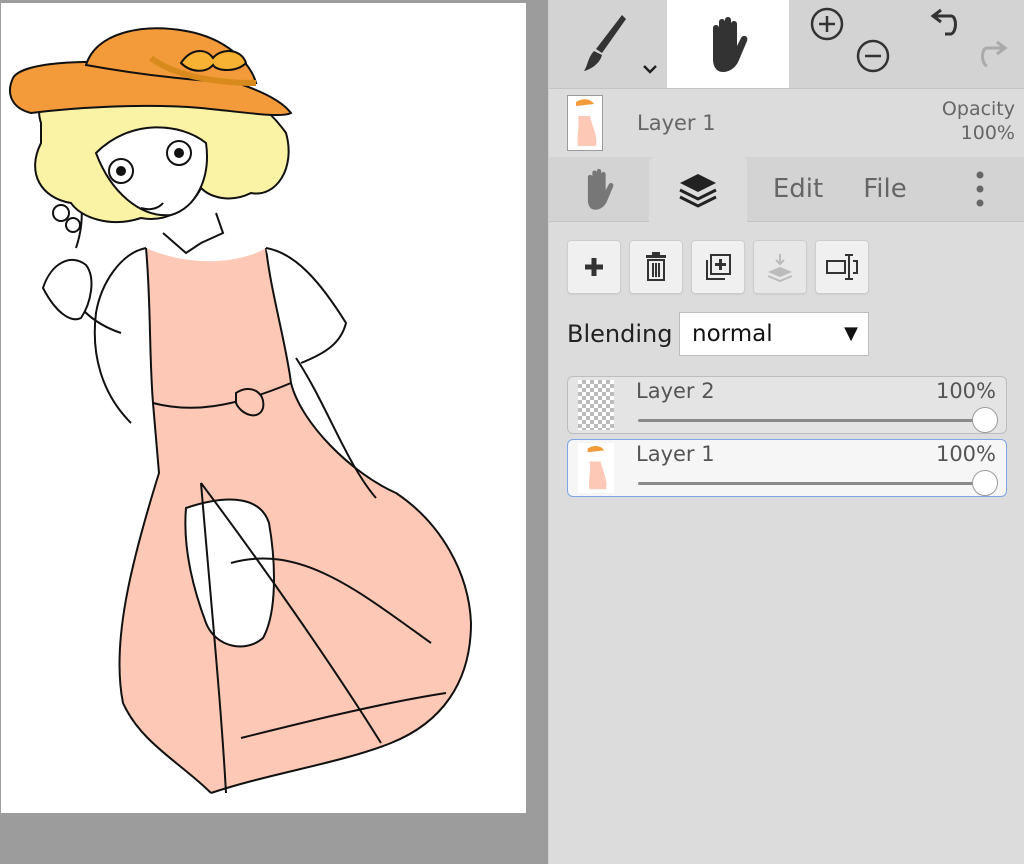 The image size is (1024, 864). I want to click on merge-down-button, so click(780, 267).